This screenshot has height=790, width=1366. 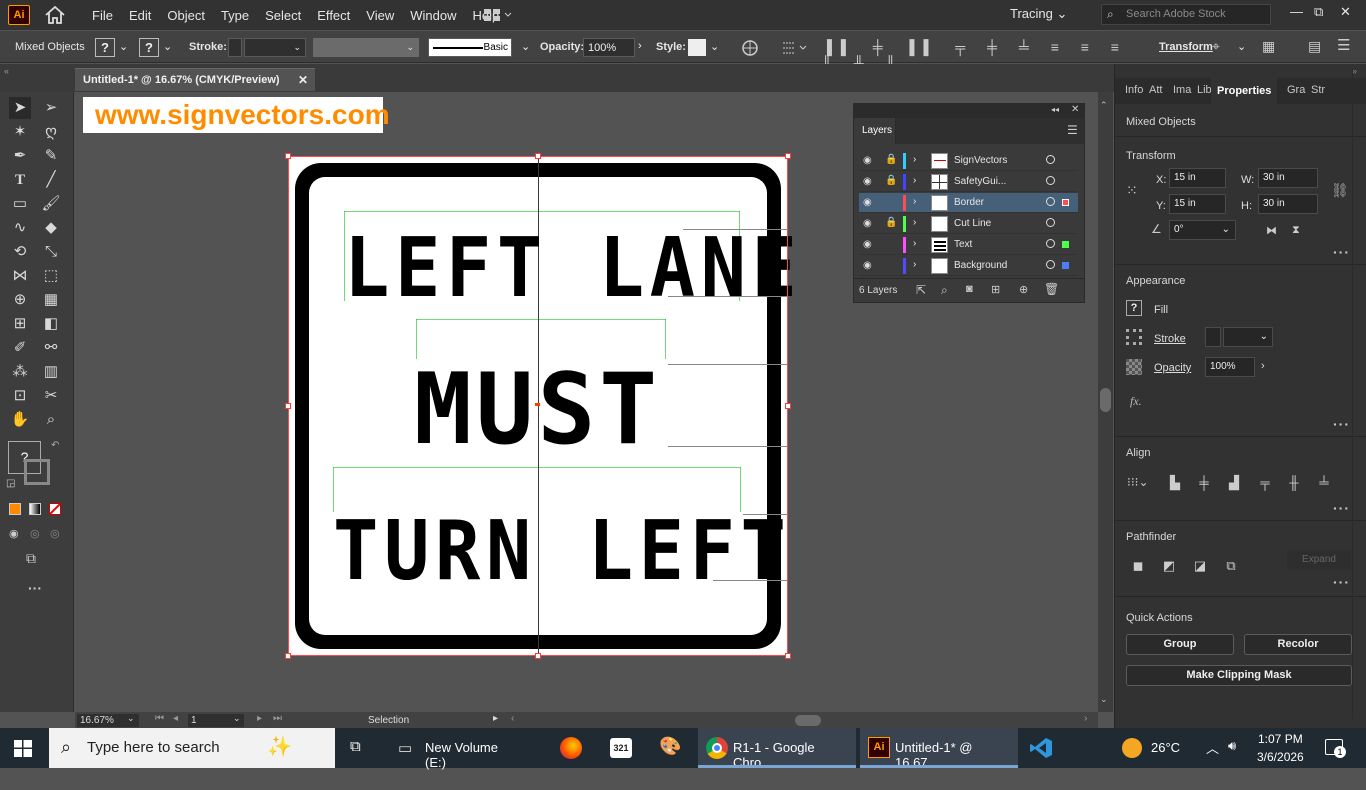 What do you see at coordinates (51, 156) in the screenshot?
I see `curvature-tool-icon: ✎` at bounding box center [51, 156].